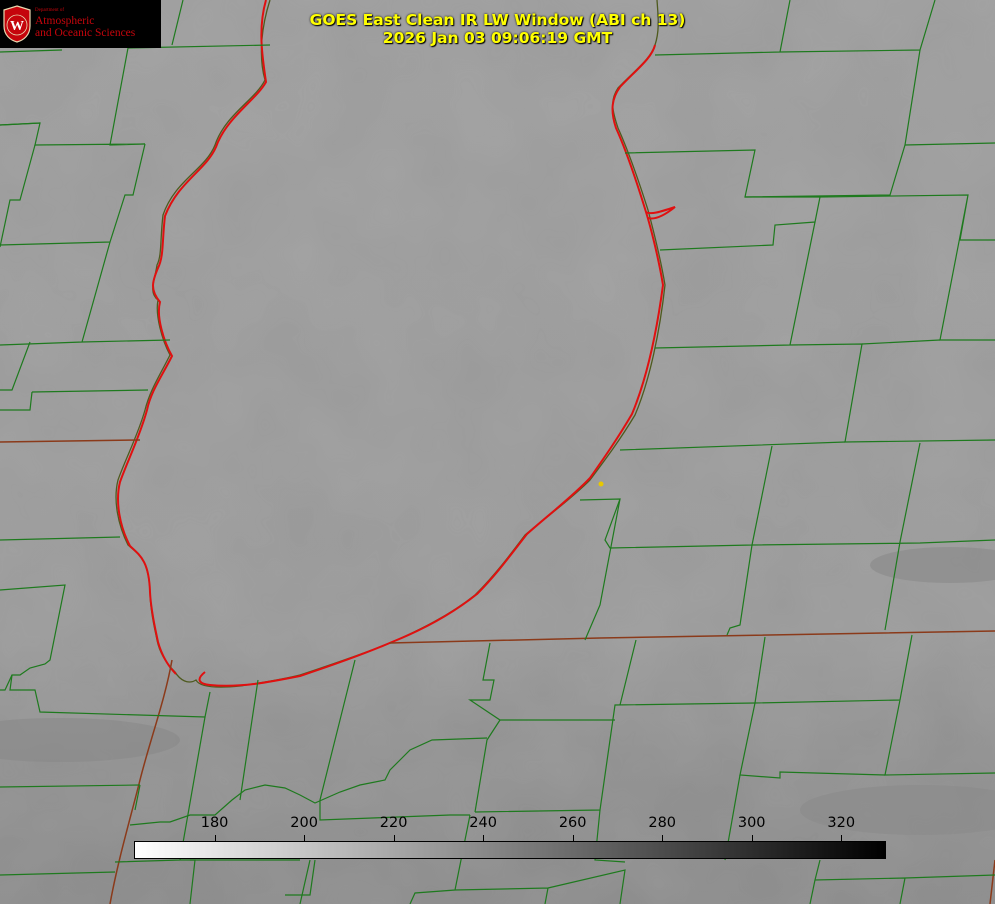 This screenshot has width=995, height=904. Describe the element at coordinates (483, 823) in the screenshot. I see `colorbar-tick-label: 240` at that location.